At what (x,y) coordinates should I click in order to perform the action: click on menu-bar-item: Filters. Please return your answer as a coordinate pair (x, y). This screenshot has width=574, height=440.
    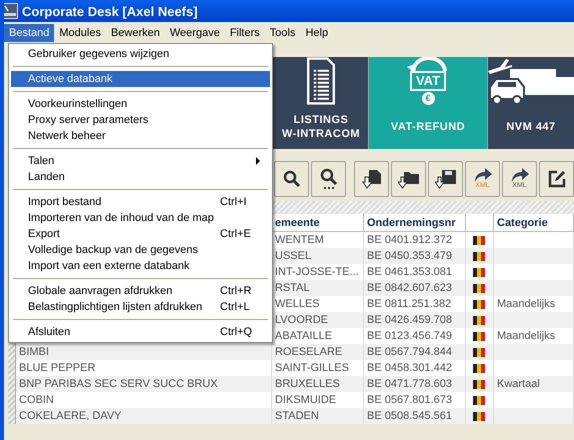
    Looking at the image, I should click on (244, 33).